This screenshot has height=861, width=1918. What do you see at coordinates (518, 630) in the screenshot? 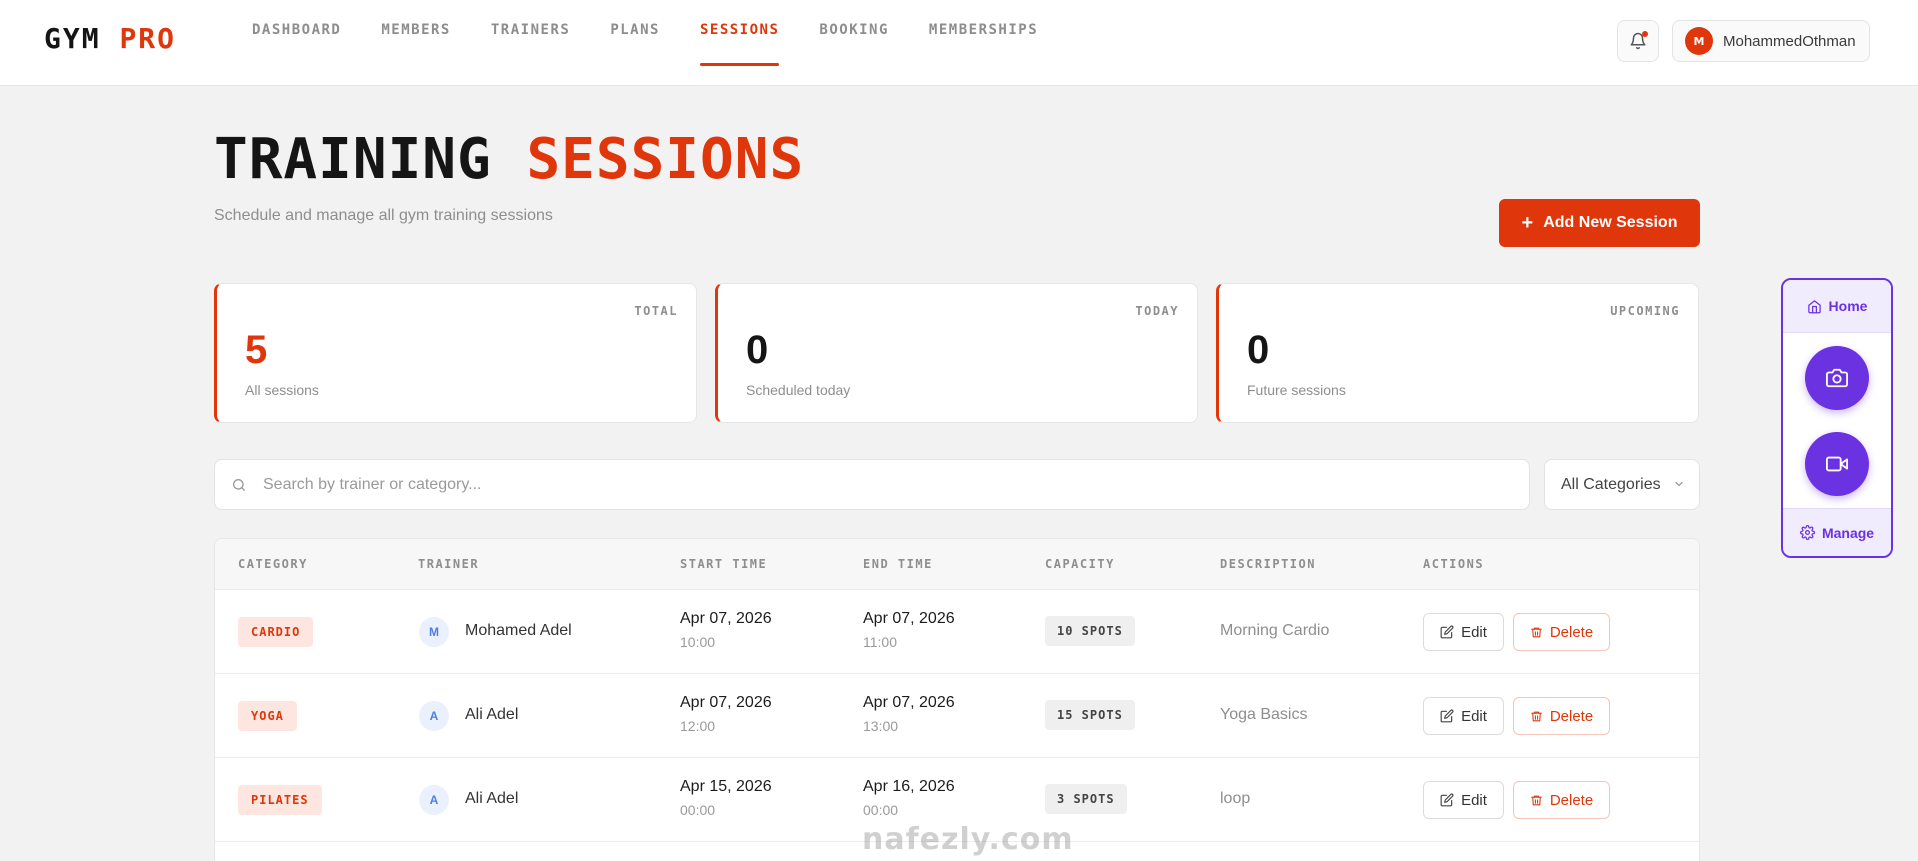
I see `trainer-name: Mohamed Adel` at bounding box center [518, 630].